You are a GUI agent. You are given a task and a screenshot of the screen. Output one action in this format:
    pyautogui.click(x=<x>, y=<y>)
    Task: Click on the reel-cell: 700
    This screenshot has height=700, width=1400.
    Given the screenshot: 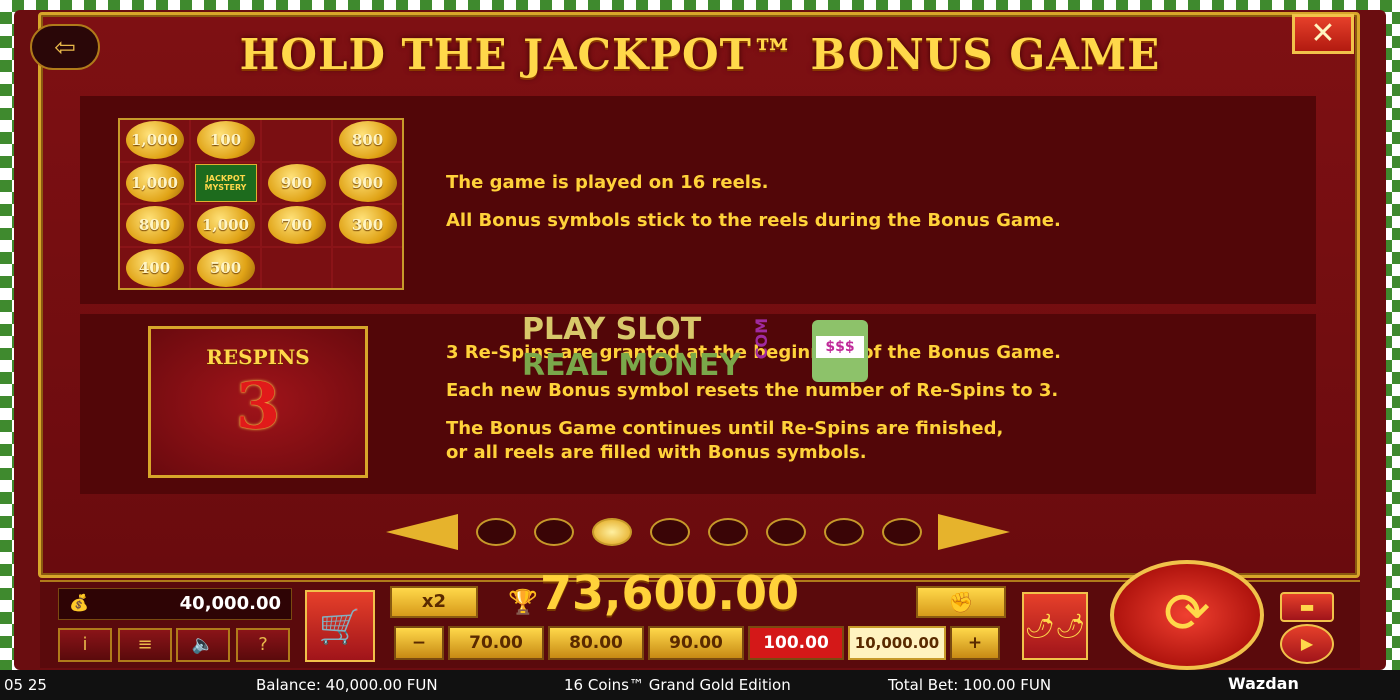 What is the action you would take?
    pyautogui.click(x=296, y=225)
    